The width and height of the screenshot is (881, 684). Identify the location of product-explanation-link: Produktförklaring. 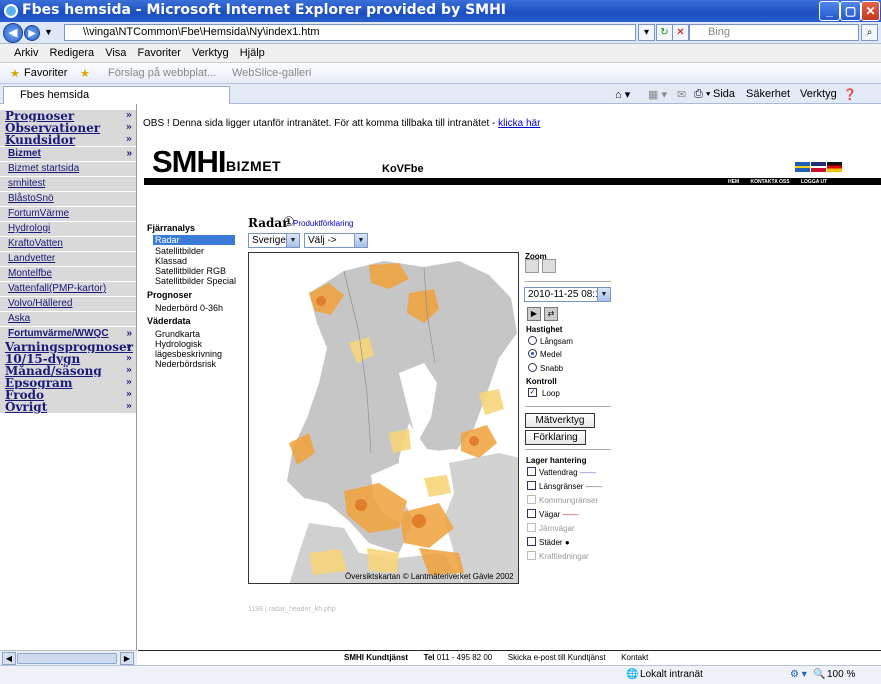
(323, 223).